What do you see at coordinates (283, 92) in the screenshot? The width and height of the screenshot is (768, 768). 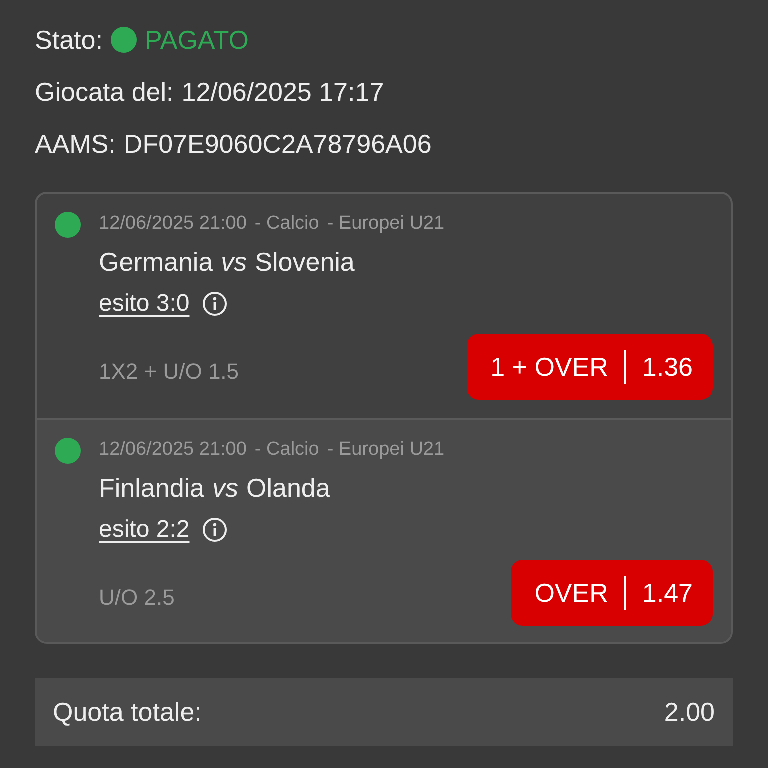 I see `placed-date: 12/06/2025 17:17` at bounding box center [283, 92].